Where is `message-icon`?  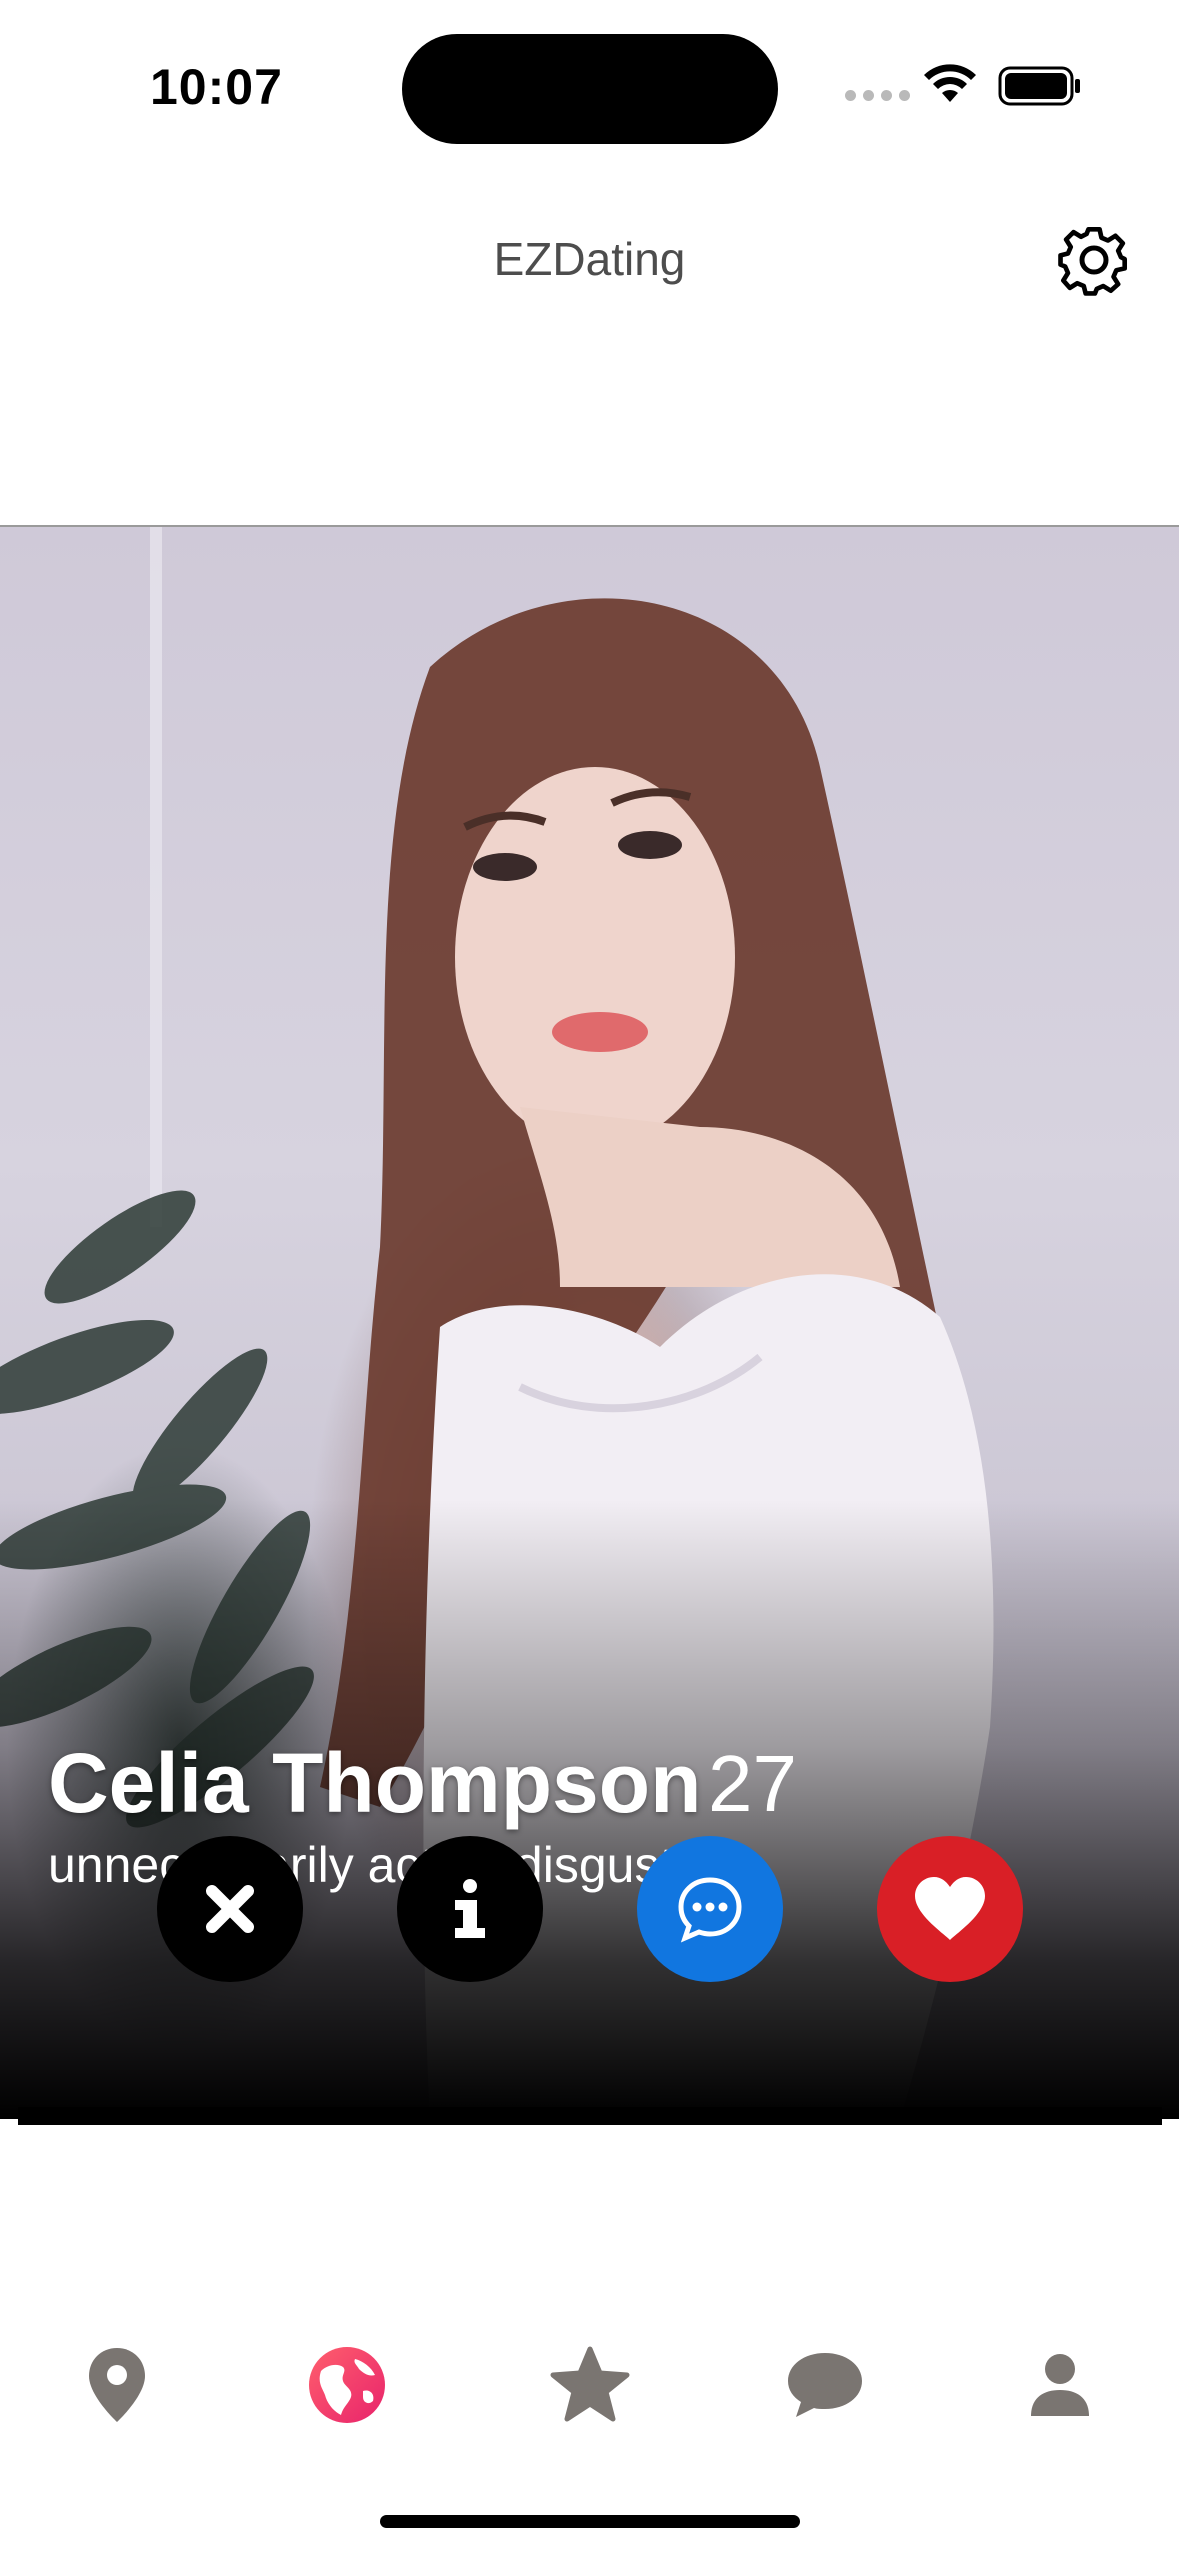
message-icon is located at coordinates (710, 1910).